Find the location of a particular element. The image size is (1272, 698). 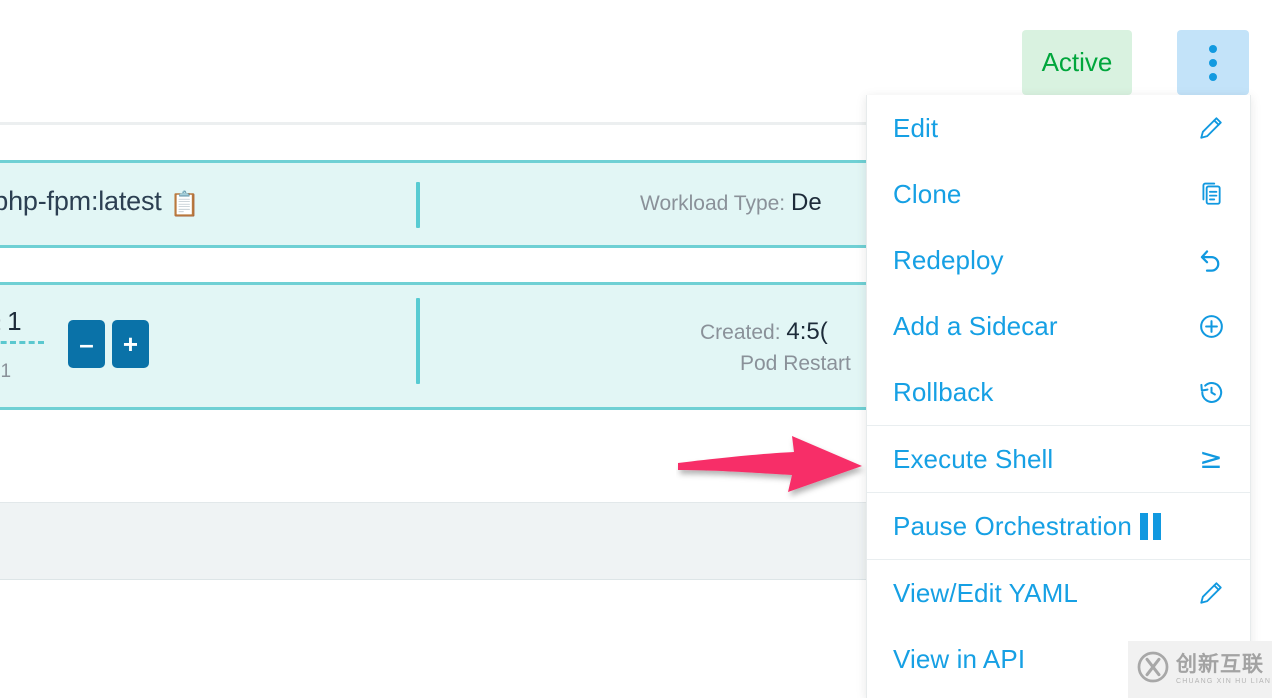

menu-item-rollback: Rollback is located at coordinates (1058, 392).